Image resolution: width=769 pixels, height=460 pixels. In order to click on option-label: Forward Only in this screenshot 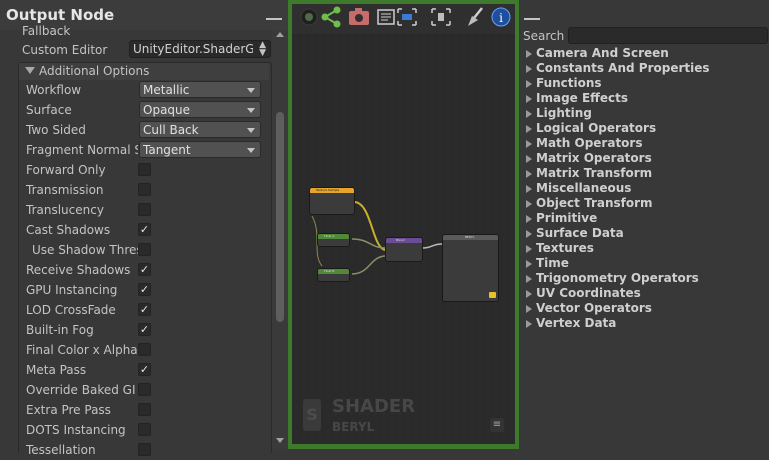, I will do `click(66, 170)`.